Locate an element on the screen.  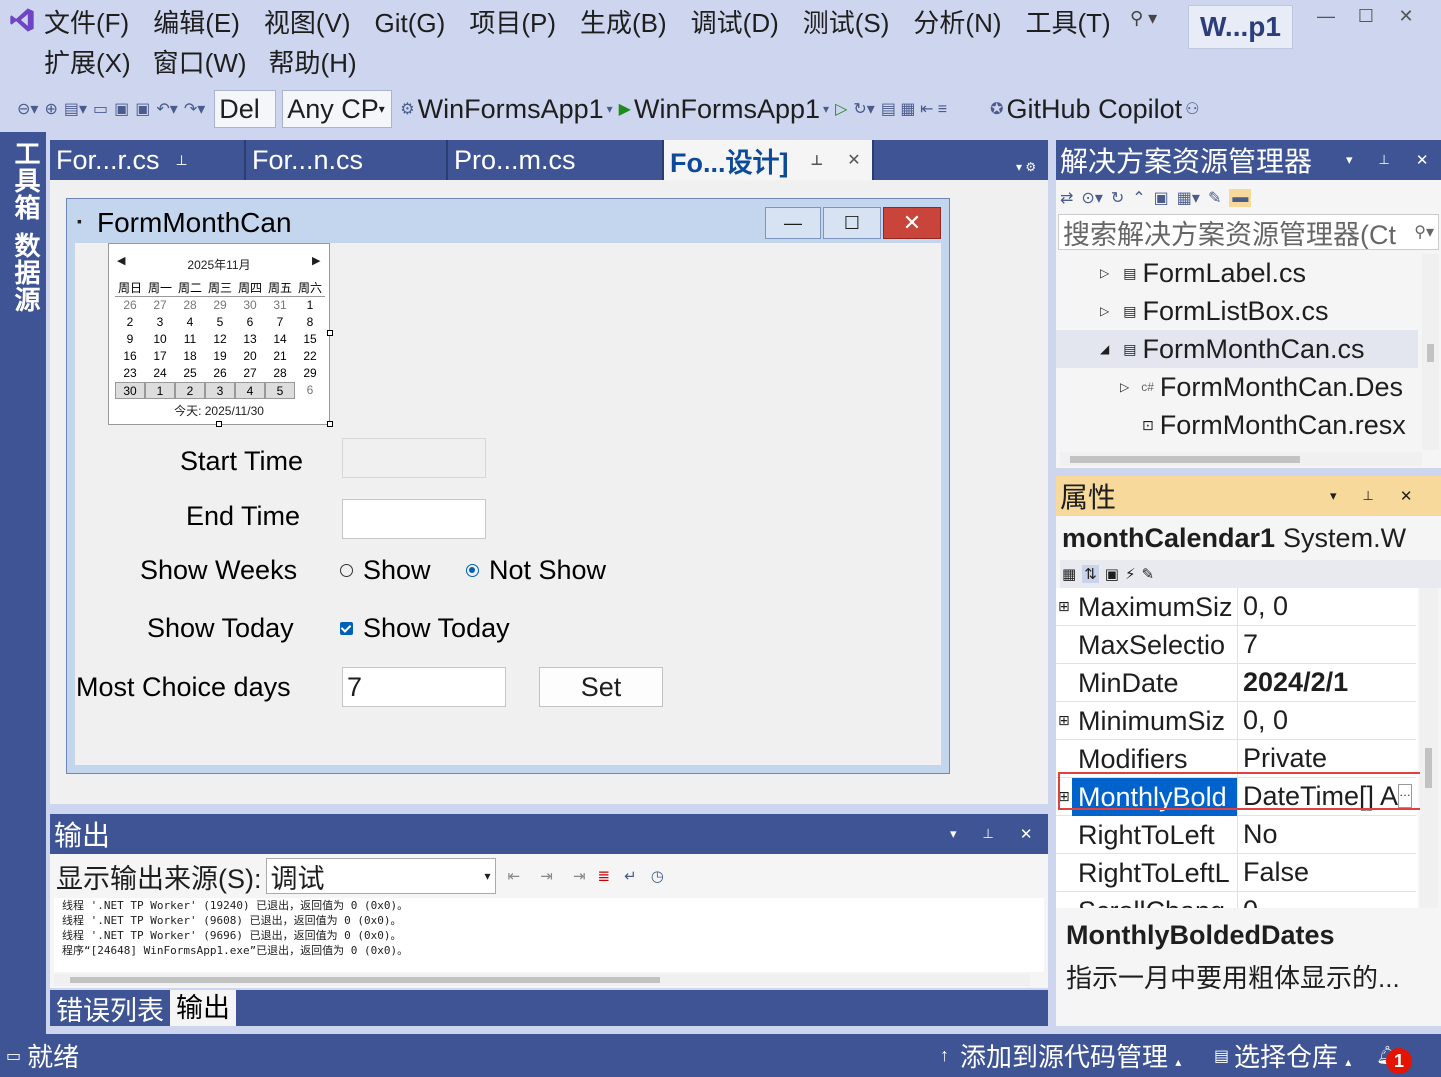
menu-help: 帮助(H) is located at coordinates (313, 63).